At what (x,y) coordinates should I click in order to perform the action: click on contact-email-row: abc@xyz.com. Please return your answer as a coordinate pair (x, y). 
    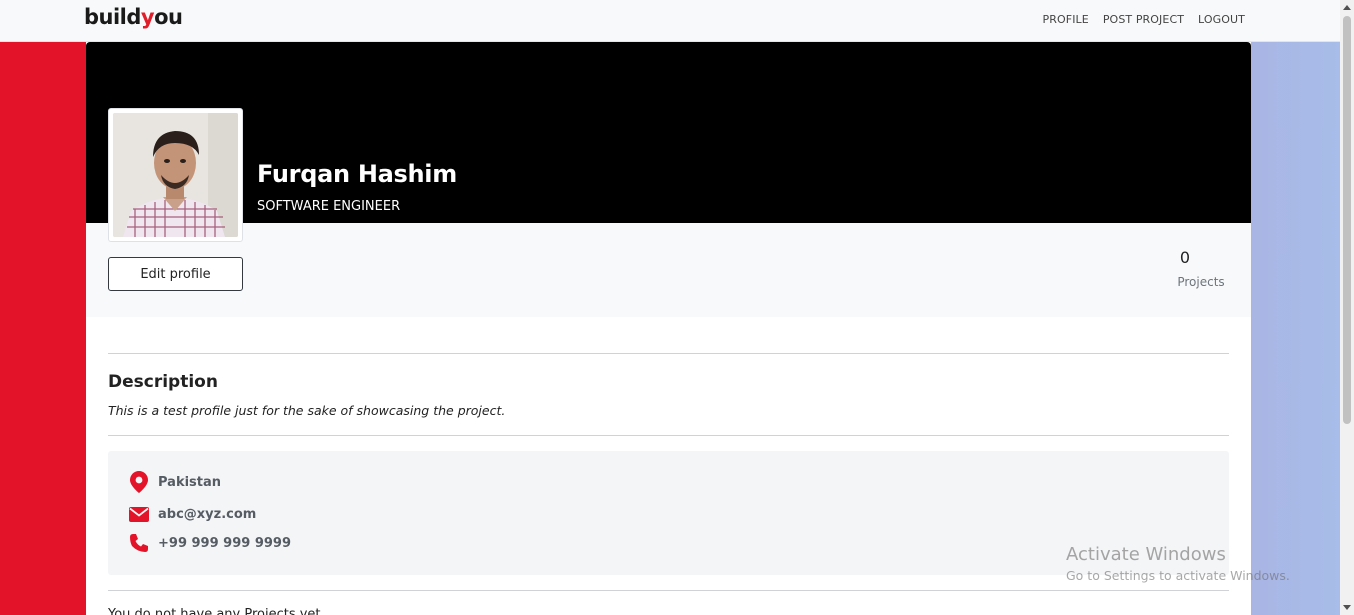
    Looking at the image, I should click on (192, 514).